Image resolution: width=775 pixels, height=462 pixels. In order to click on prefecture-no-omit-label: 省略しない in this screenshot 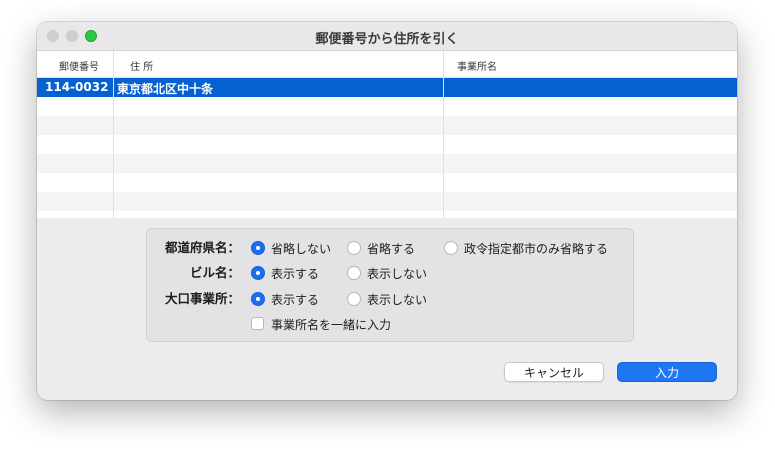, I will do `click(301, 248)`.